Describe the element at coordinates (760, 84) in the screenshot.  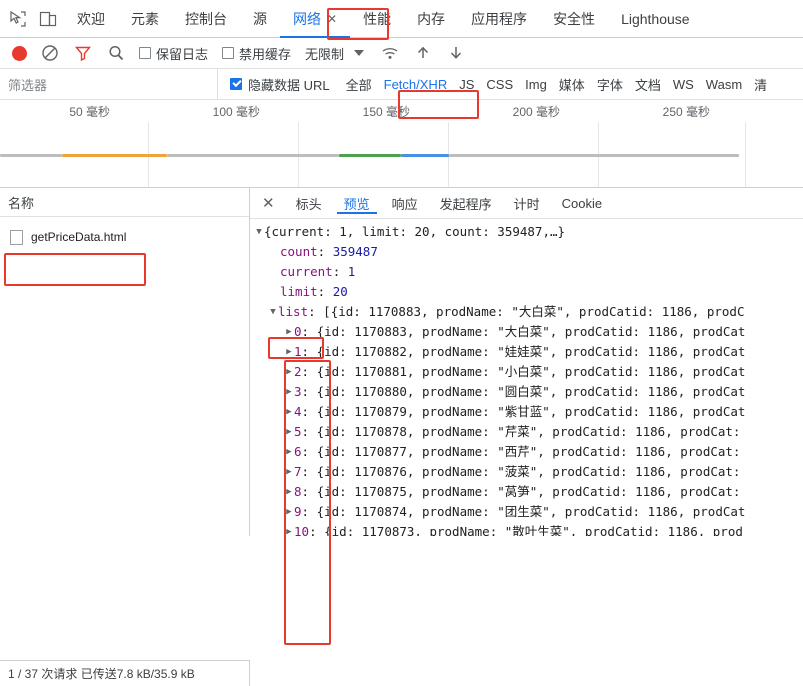
I see `filter-type-other: 清` at that location.